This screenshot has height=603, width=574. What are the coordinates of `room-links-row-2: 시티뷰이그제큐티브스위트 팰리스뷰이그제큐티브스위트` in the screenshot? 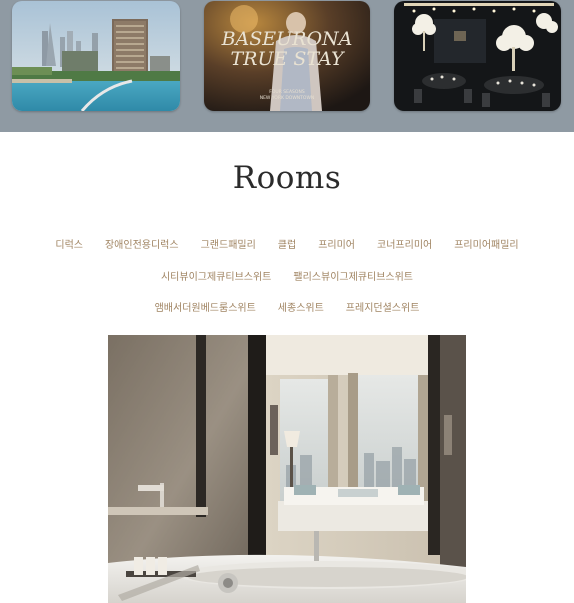 It's located at (287, 276).